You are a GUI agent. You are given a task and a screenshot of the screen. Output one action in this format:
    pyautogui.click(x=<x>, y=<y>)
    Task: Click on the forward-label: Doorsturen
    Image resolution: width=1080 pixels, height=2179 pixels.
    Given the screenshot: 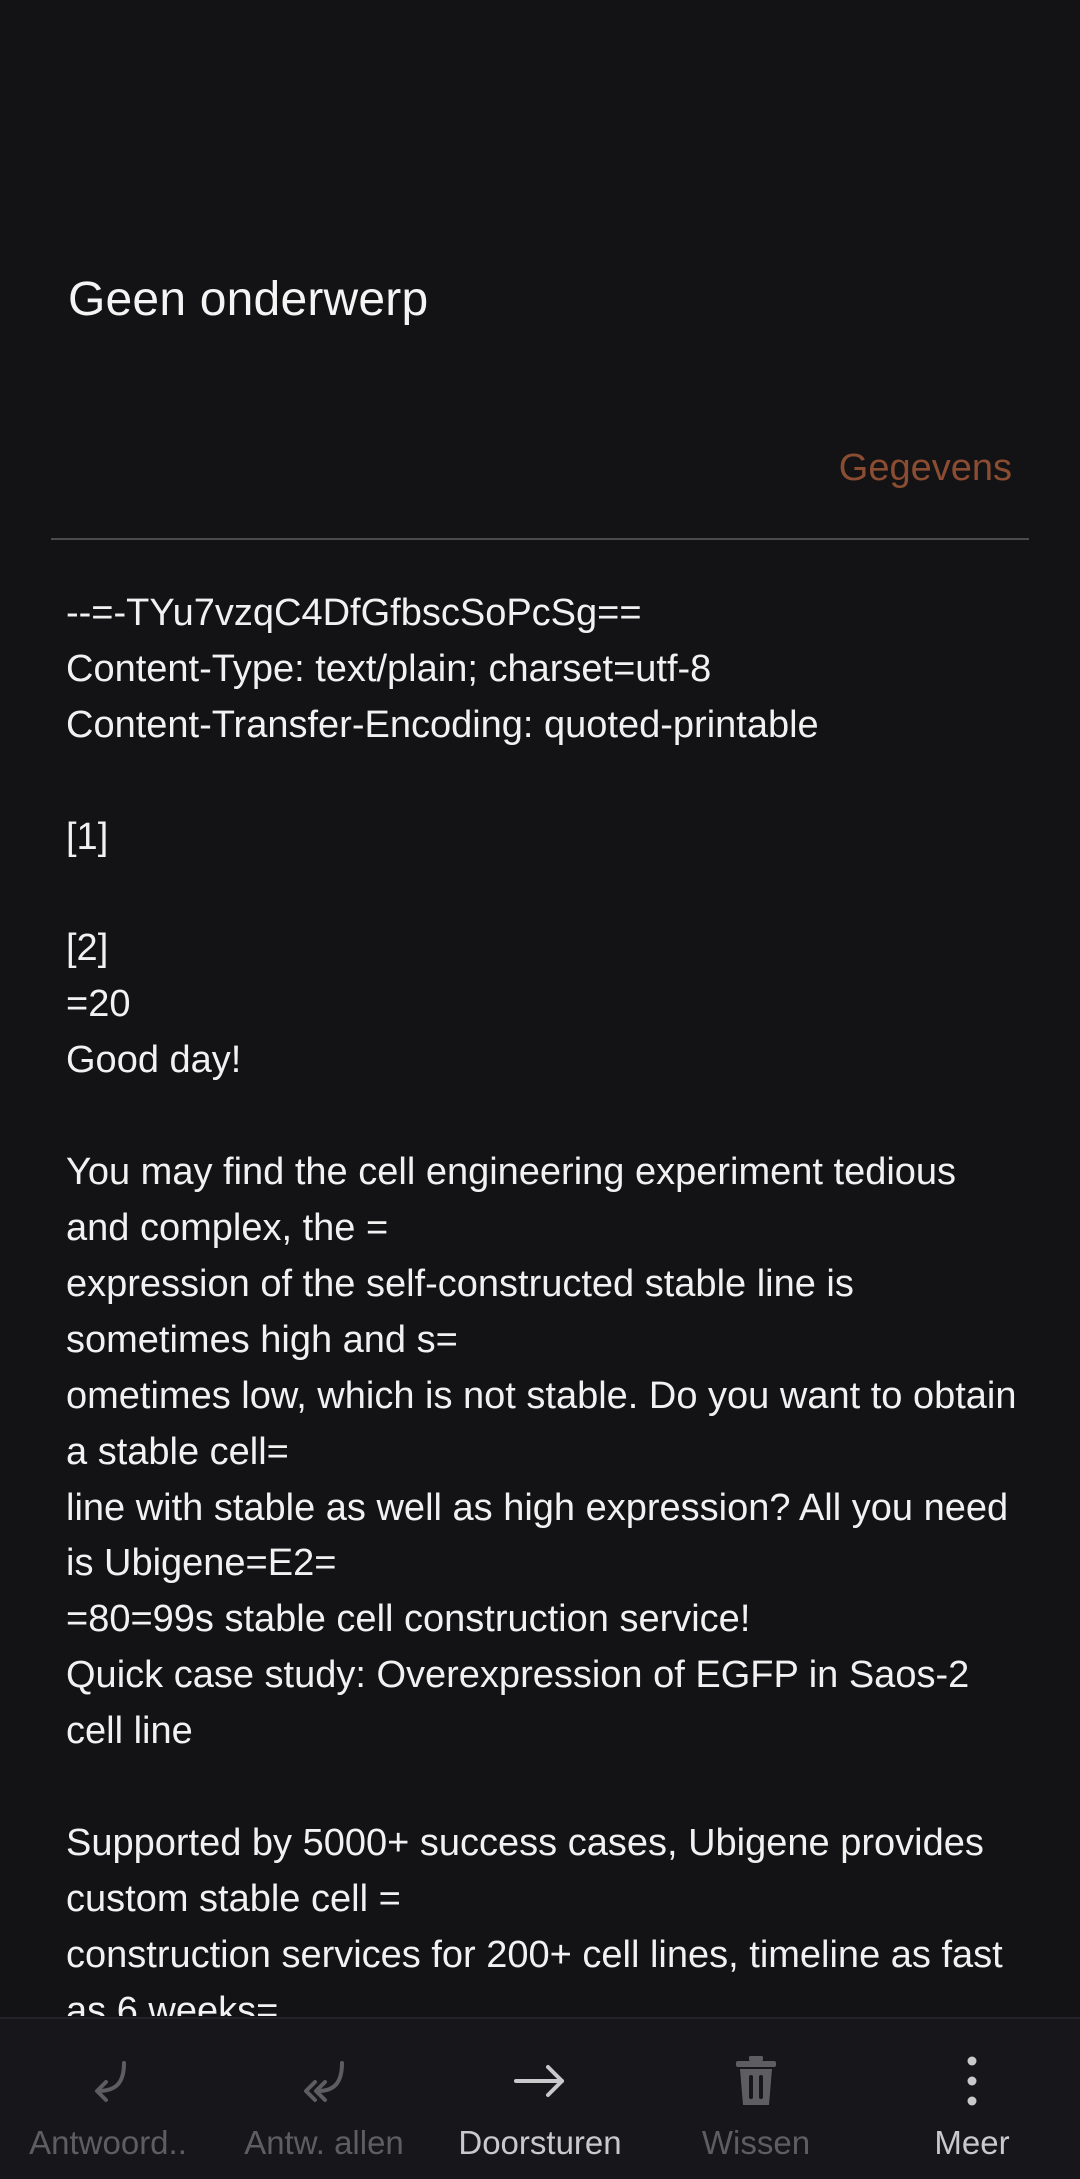 What is the action you would take?
    pyautogui.click(x=540, y=2142)
    